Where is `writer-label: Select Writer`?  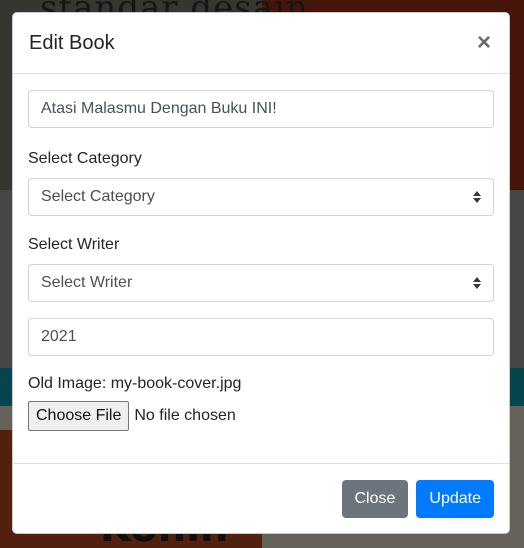 writer-label: Select Writer is located at coordinates (74, 244).